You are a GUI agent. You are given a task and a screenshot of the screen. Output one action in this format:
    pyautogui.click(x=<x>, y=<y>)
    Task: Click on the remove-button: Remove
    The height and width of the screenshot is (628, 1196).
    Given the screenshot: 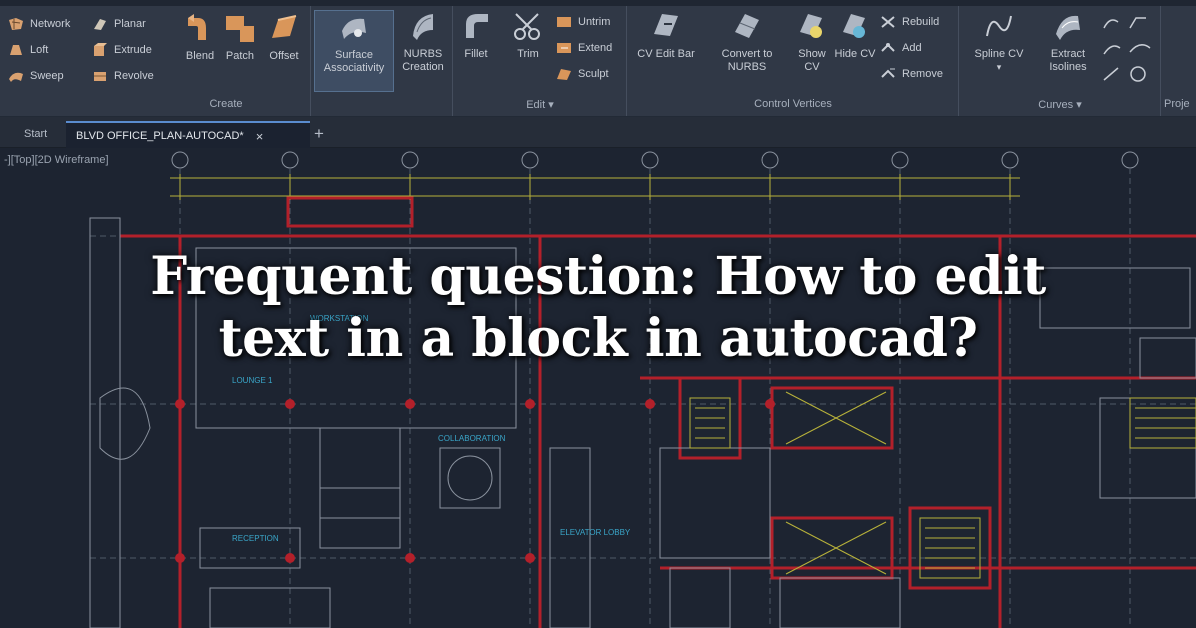 What is the action you would take?
    pyautogui.click(x=911, y=74)
    